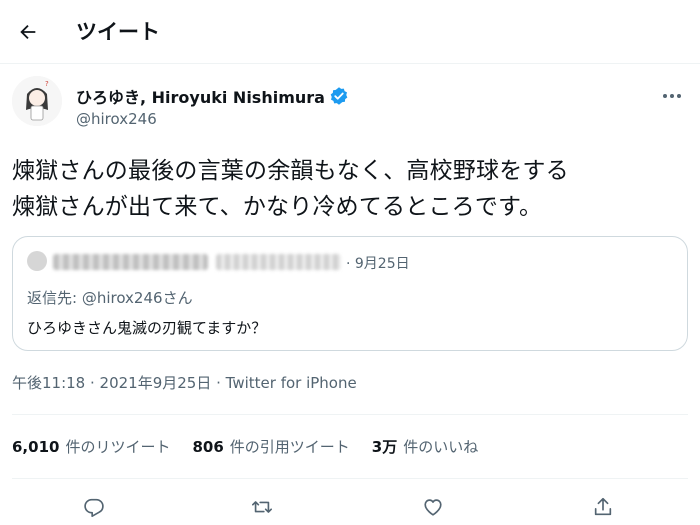 The width and height of the screenshot is (700, 525). What do you see at coordinates (350, 32) in the screenshot?
I see `top-bar: ツイート` at bounding box center [350, 32].